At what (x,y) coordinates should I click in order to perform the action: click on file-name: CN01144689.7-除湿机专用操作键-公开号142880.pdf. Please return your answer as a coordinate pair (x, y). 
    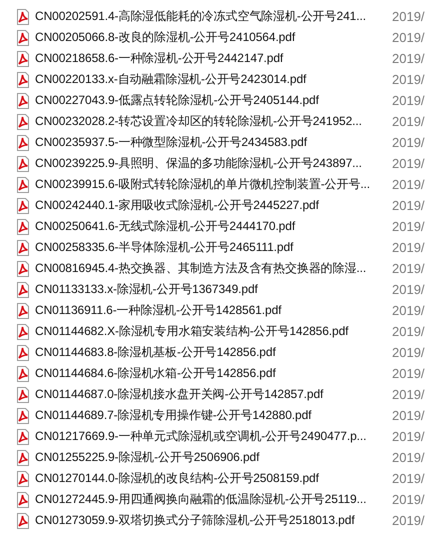
    Looking at the image, I should click on (212, 415).